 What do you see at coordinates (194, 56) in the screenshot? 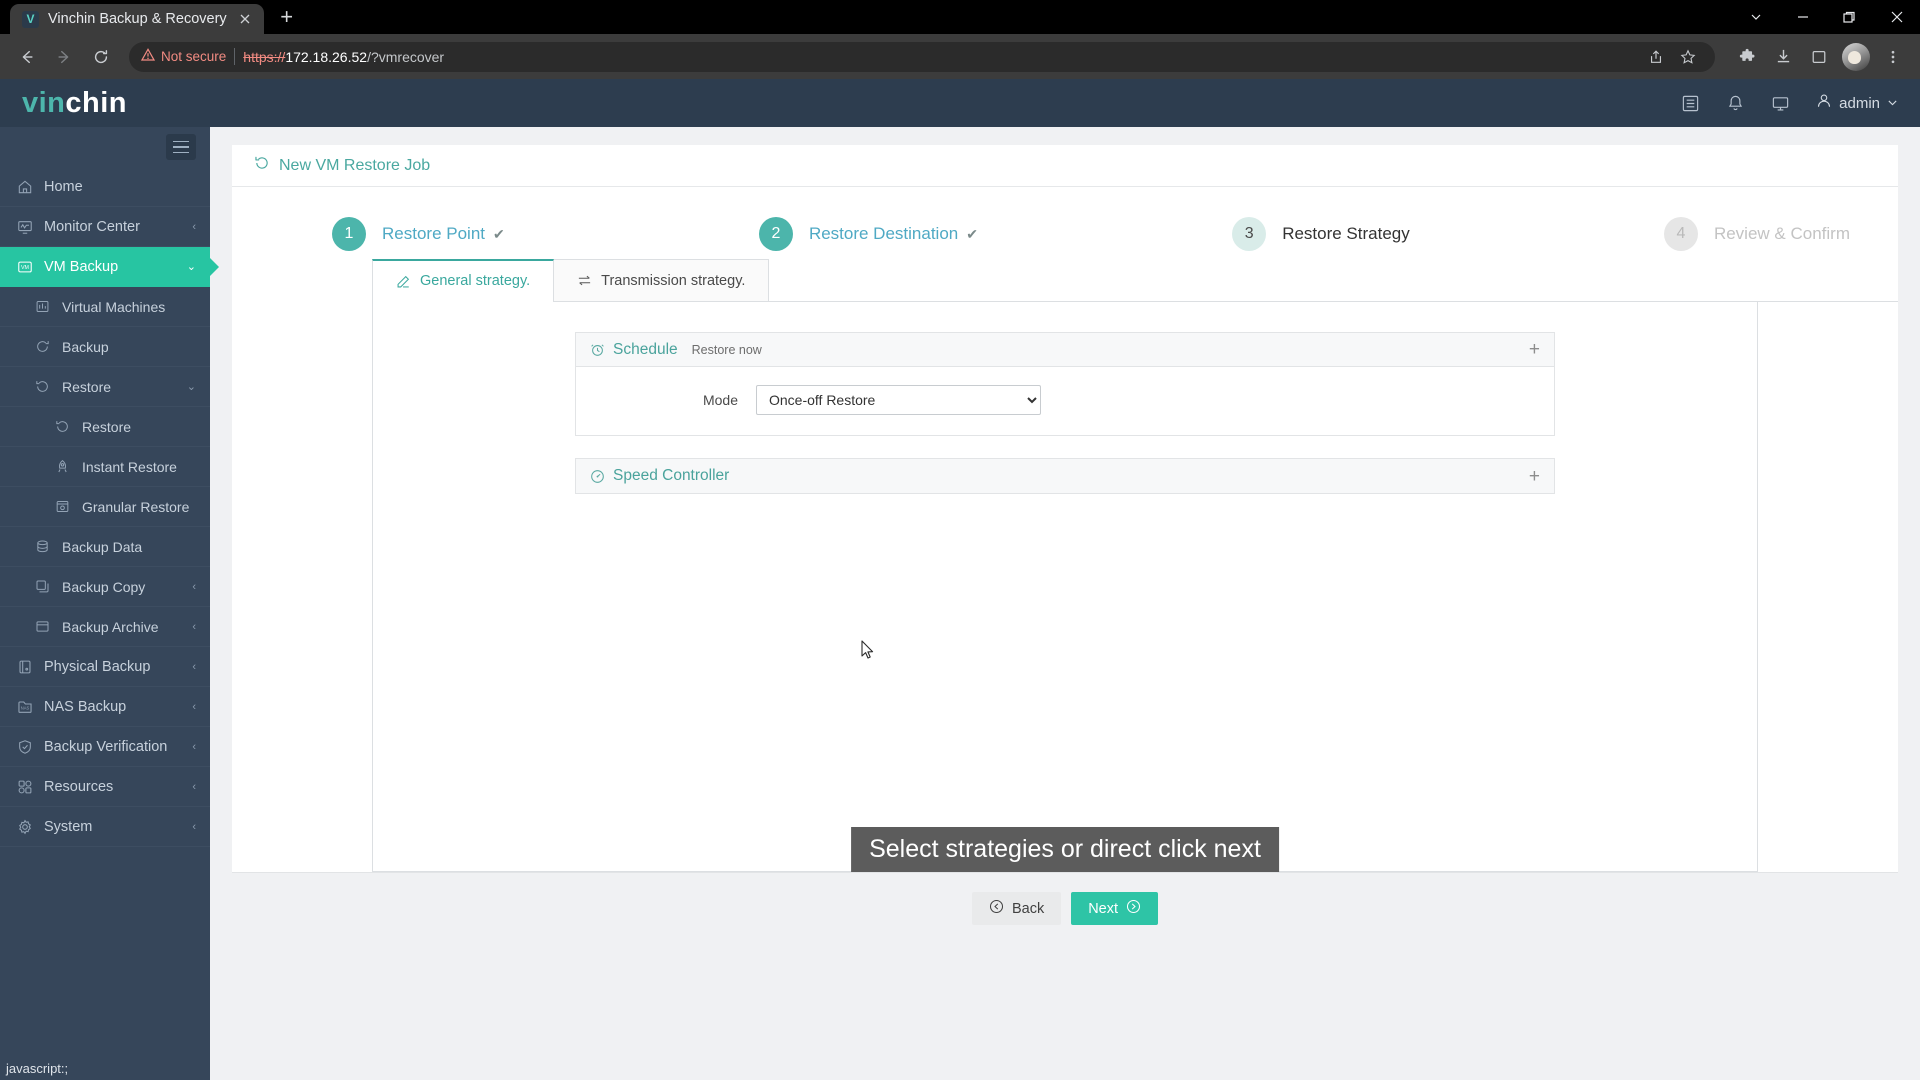
I see `security-label: Not secure` at bounding box center [194, 56].